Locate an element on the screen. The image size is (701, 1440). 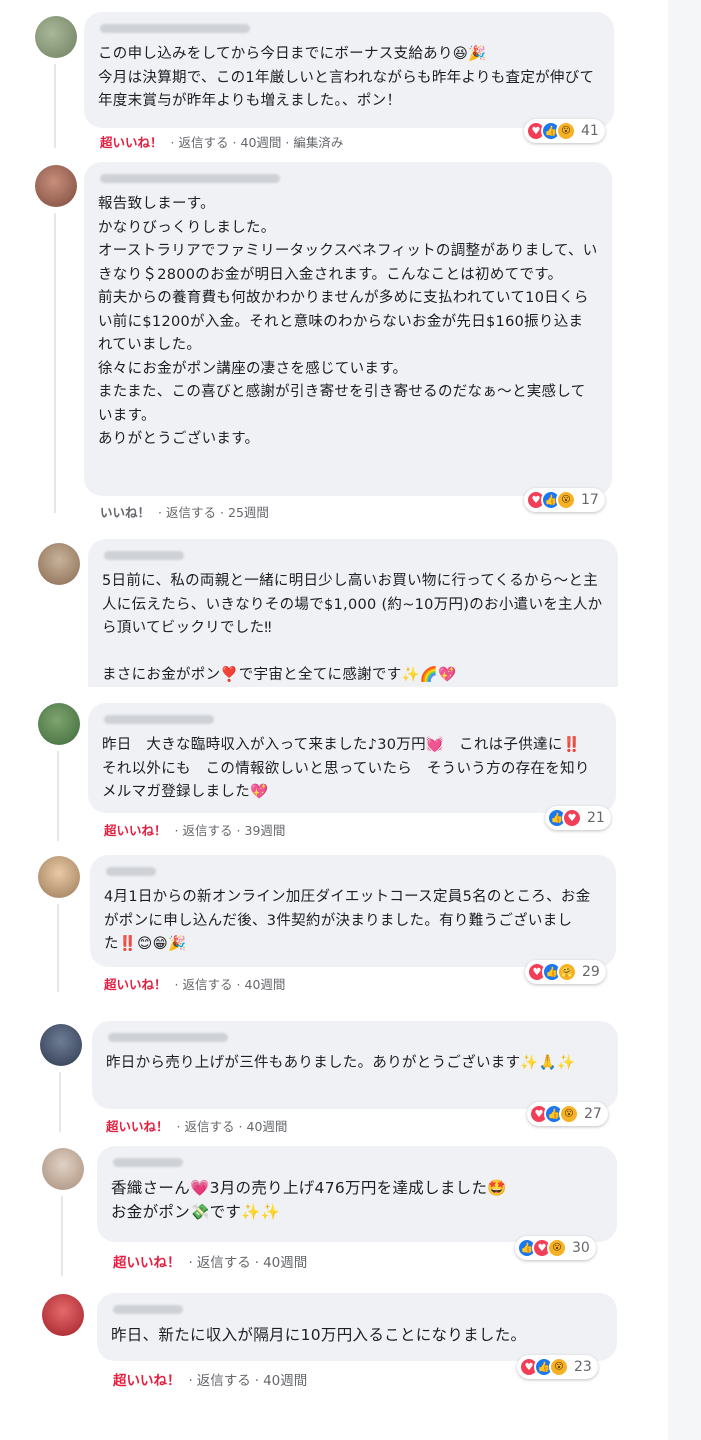
reaction-summary: ♥ 👍 😮 23 is located at coordinates (557, 1367).